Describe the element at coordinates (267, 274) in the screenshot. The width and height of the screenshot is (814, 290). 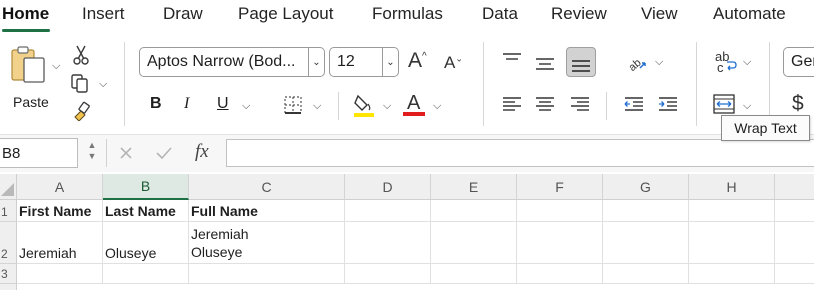
I see `cell-c3` at that location.